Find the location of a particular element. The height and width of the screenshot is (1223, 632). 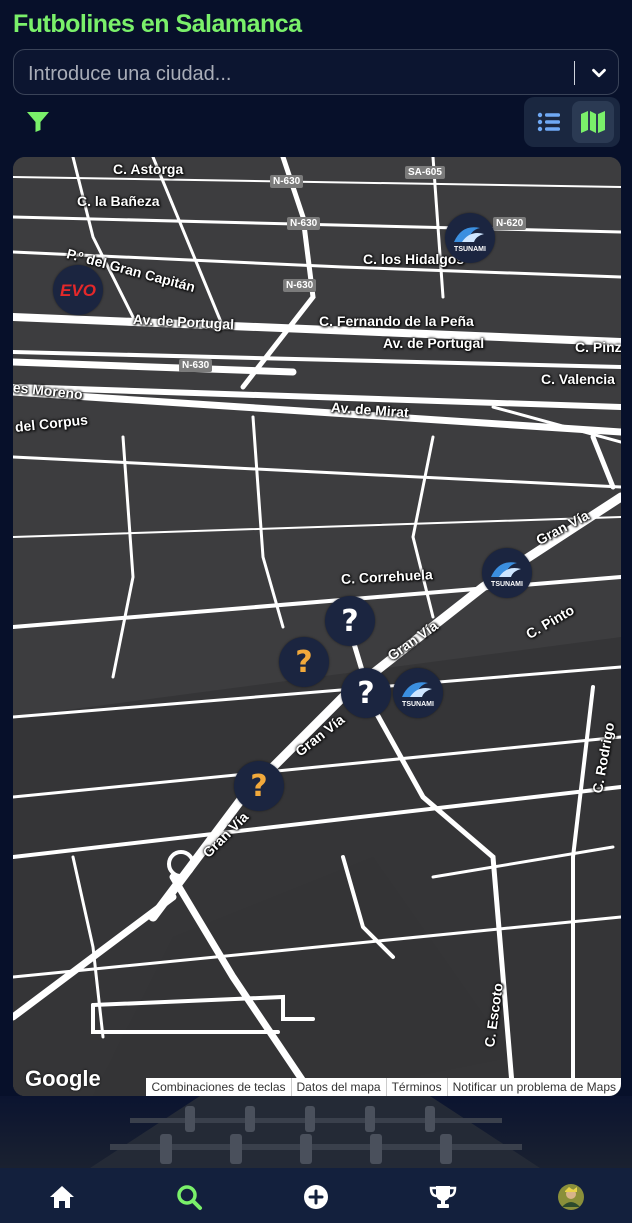

report-problem-link: Notificar un problema de Maps is located at coordinates (533, 1087).